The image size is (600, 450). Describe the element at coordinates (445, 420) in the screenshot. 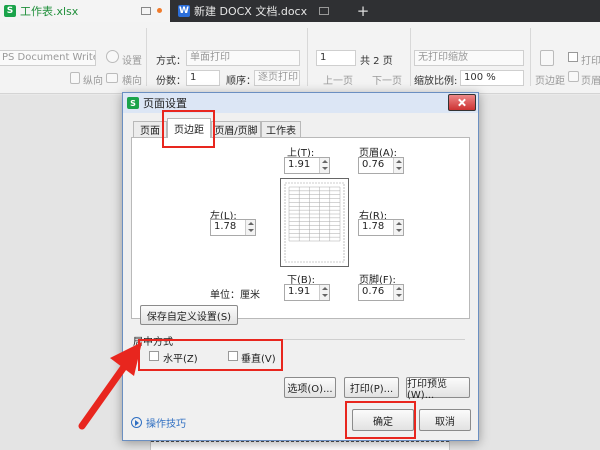

I see `cancel-button: 取消` at that location.